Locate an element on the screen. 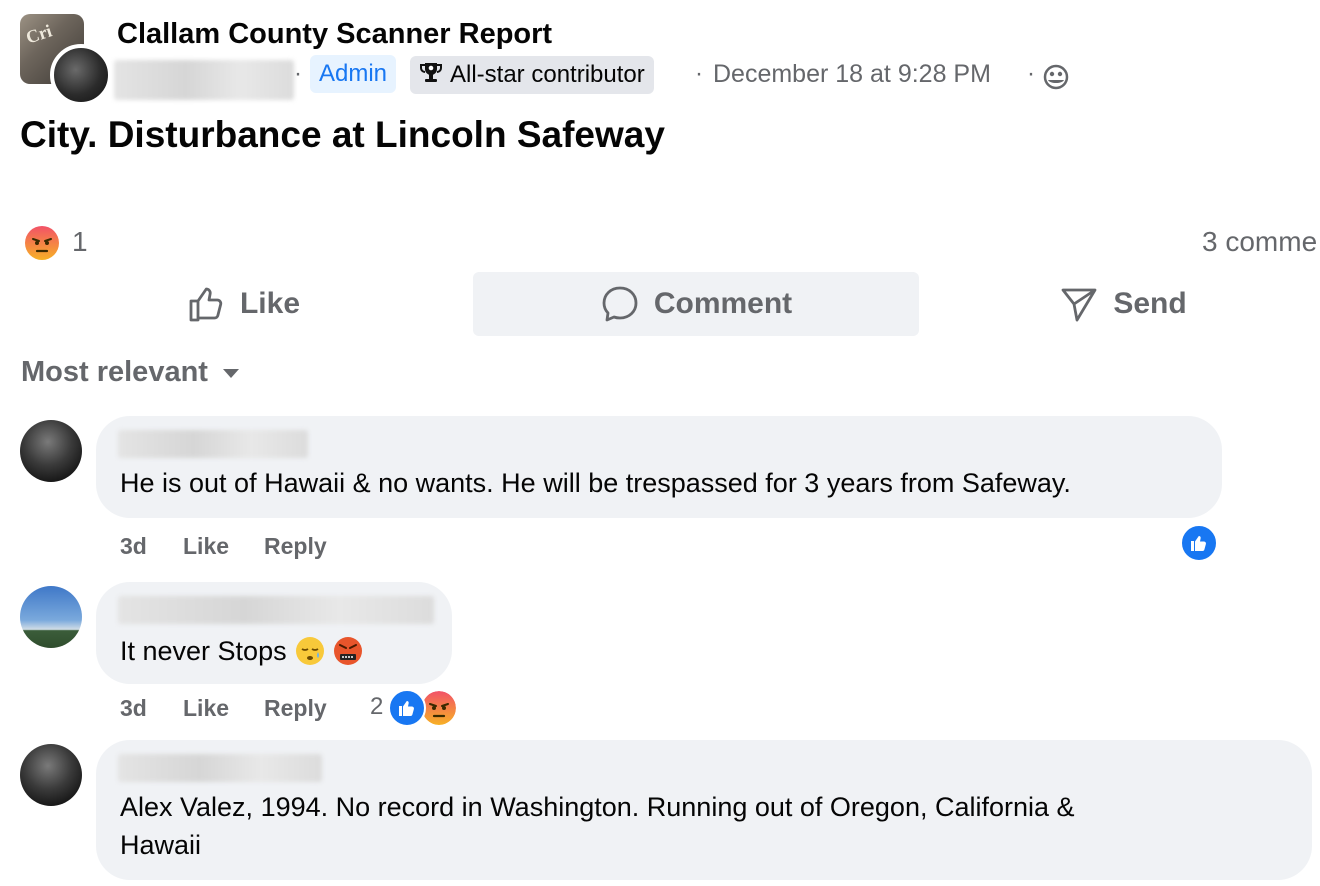 Image resolution: width=1320 pixels, height=886 pixels. like-button: Like is located at coordinates (243, 304).